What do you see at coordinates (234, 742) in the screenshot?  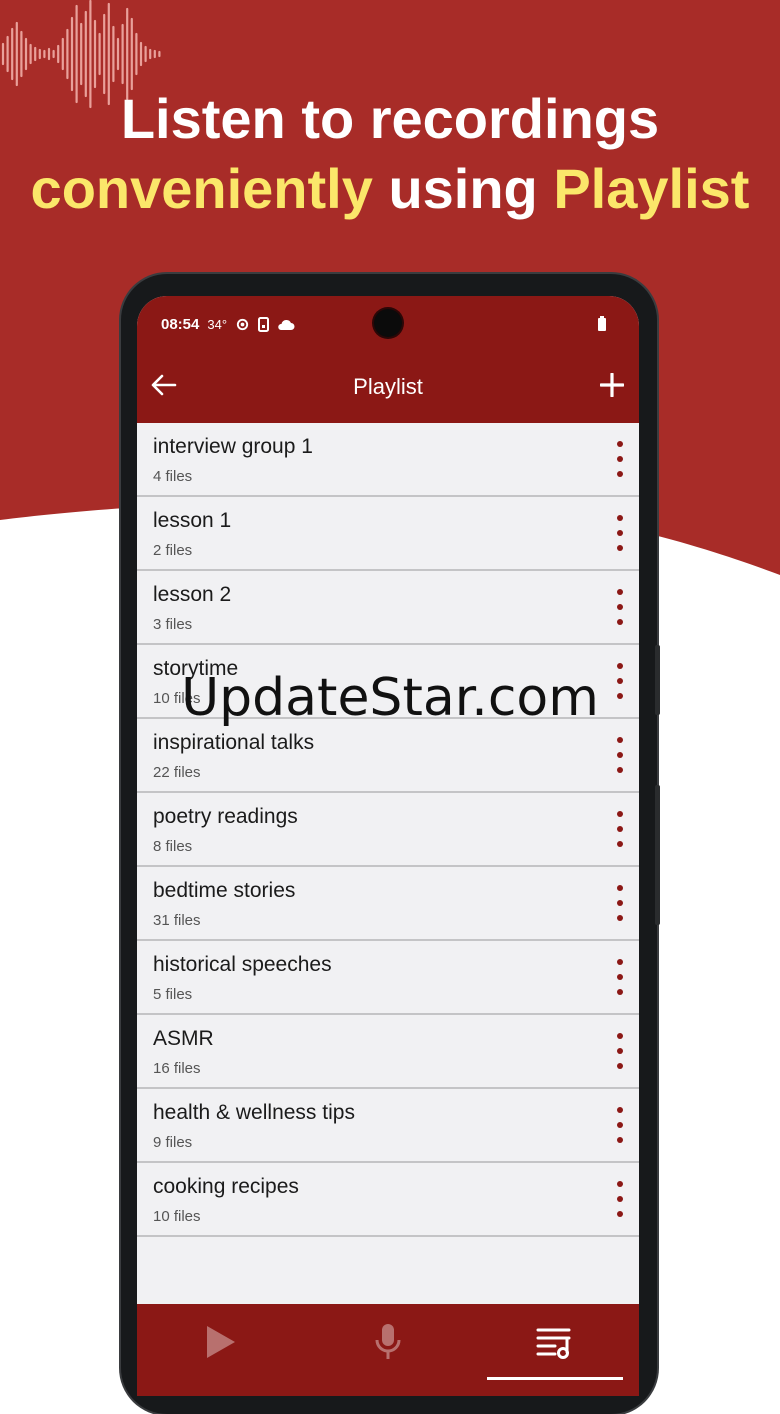 I see `playlist-name: inspirational talks` at bounding box center [234, 742].